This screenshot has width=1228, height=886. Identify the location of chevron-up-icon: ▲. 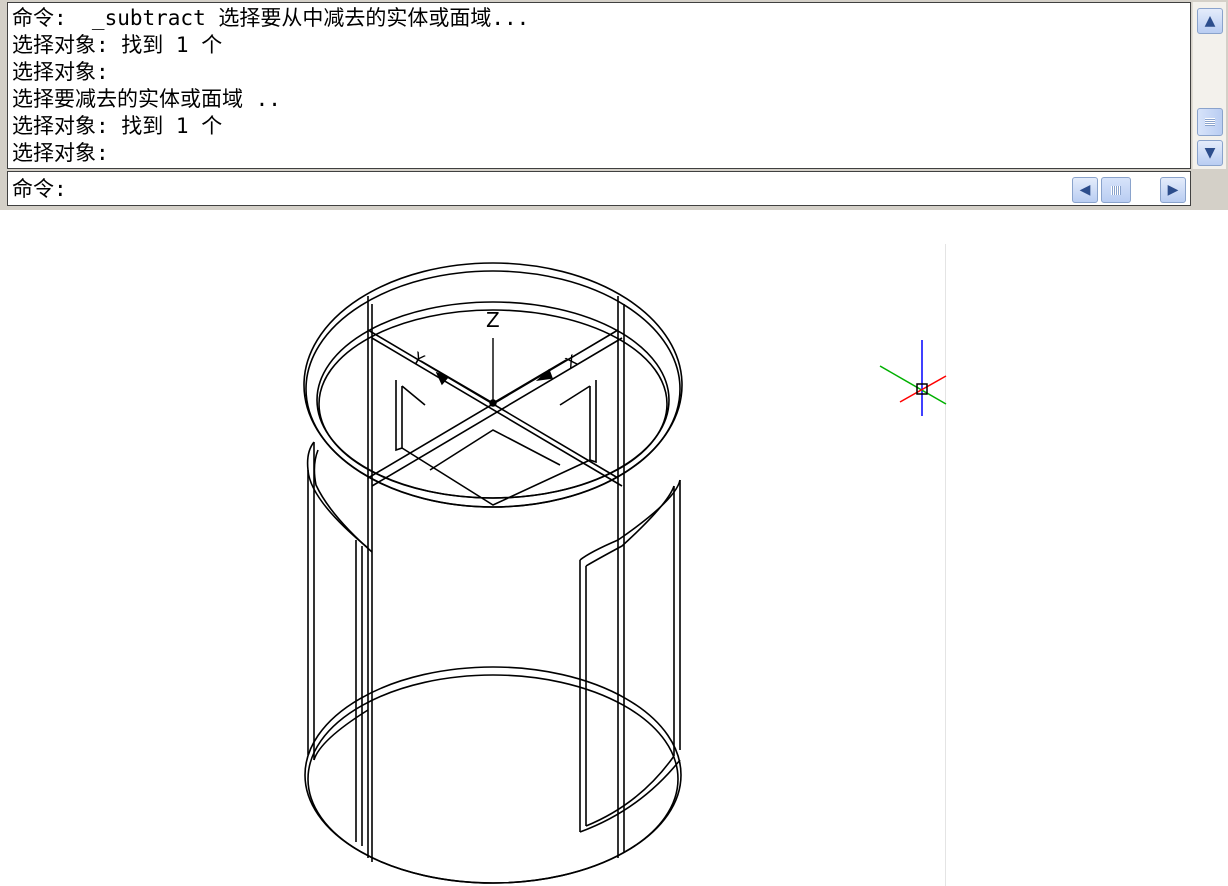
(1210, 21).